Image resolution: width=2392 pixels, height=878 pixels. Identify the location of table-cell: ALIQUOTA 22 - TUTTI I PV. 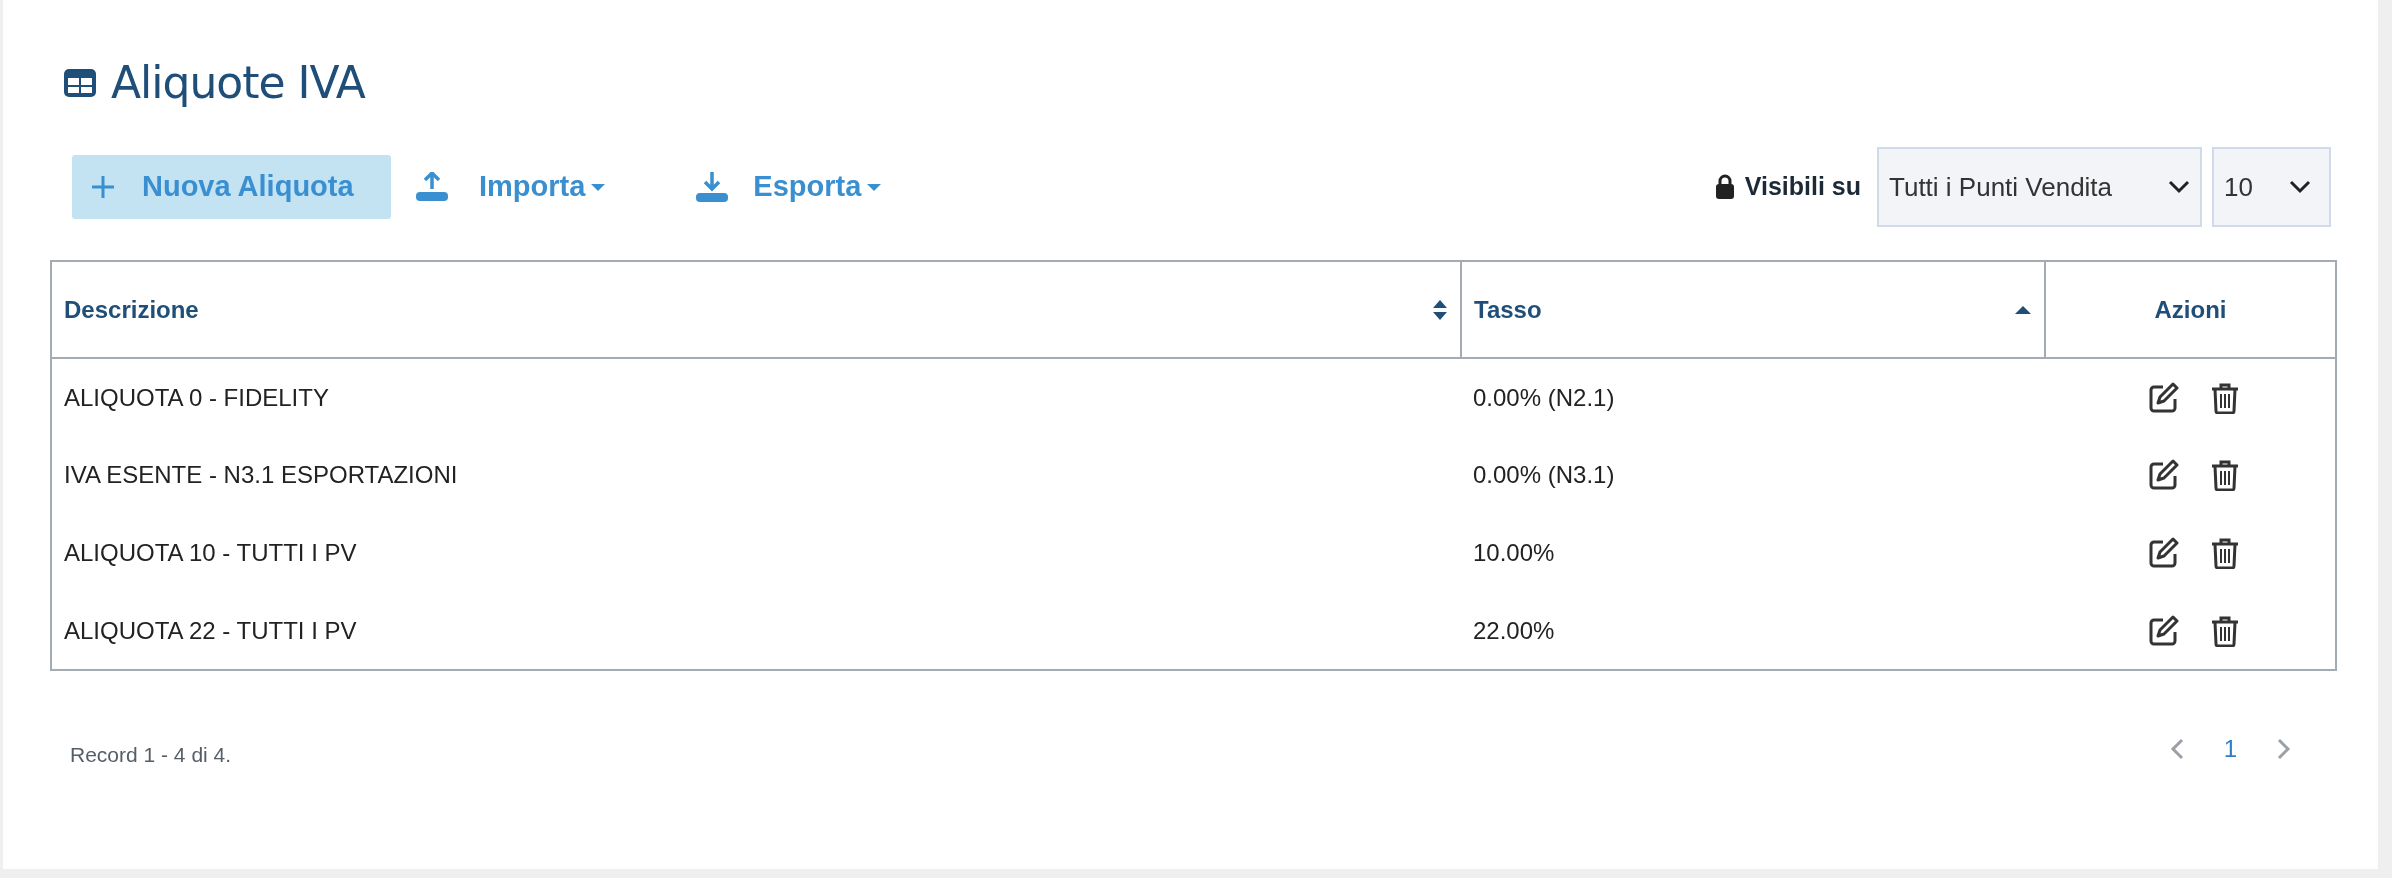
(210, 630).